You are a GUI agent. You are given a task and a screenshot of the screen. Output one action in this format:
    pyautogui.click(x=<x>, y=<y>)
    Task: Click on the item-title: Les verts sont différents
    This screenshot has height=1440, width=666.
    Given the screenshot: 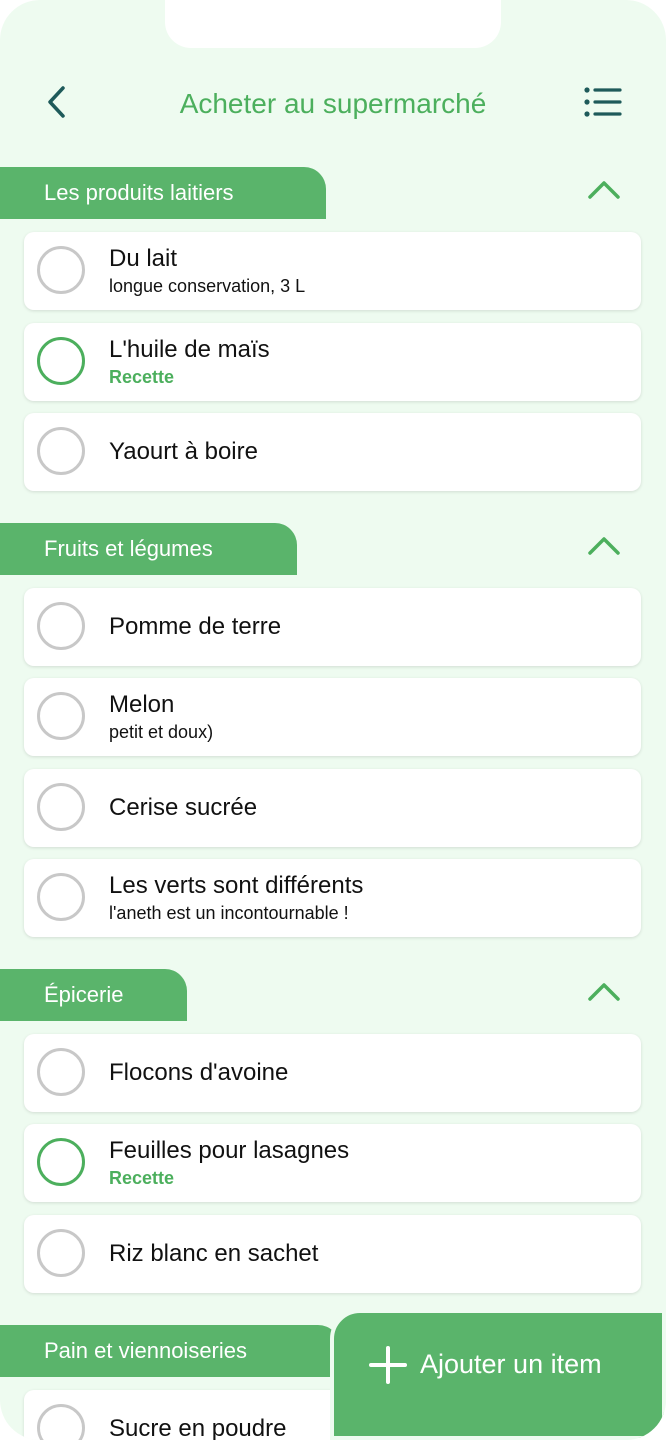 What is the action you would take?
    pyautogui.click(x=236, y=885)
    